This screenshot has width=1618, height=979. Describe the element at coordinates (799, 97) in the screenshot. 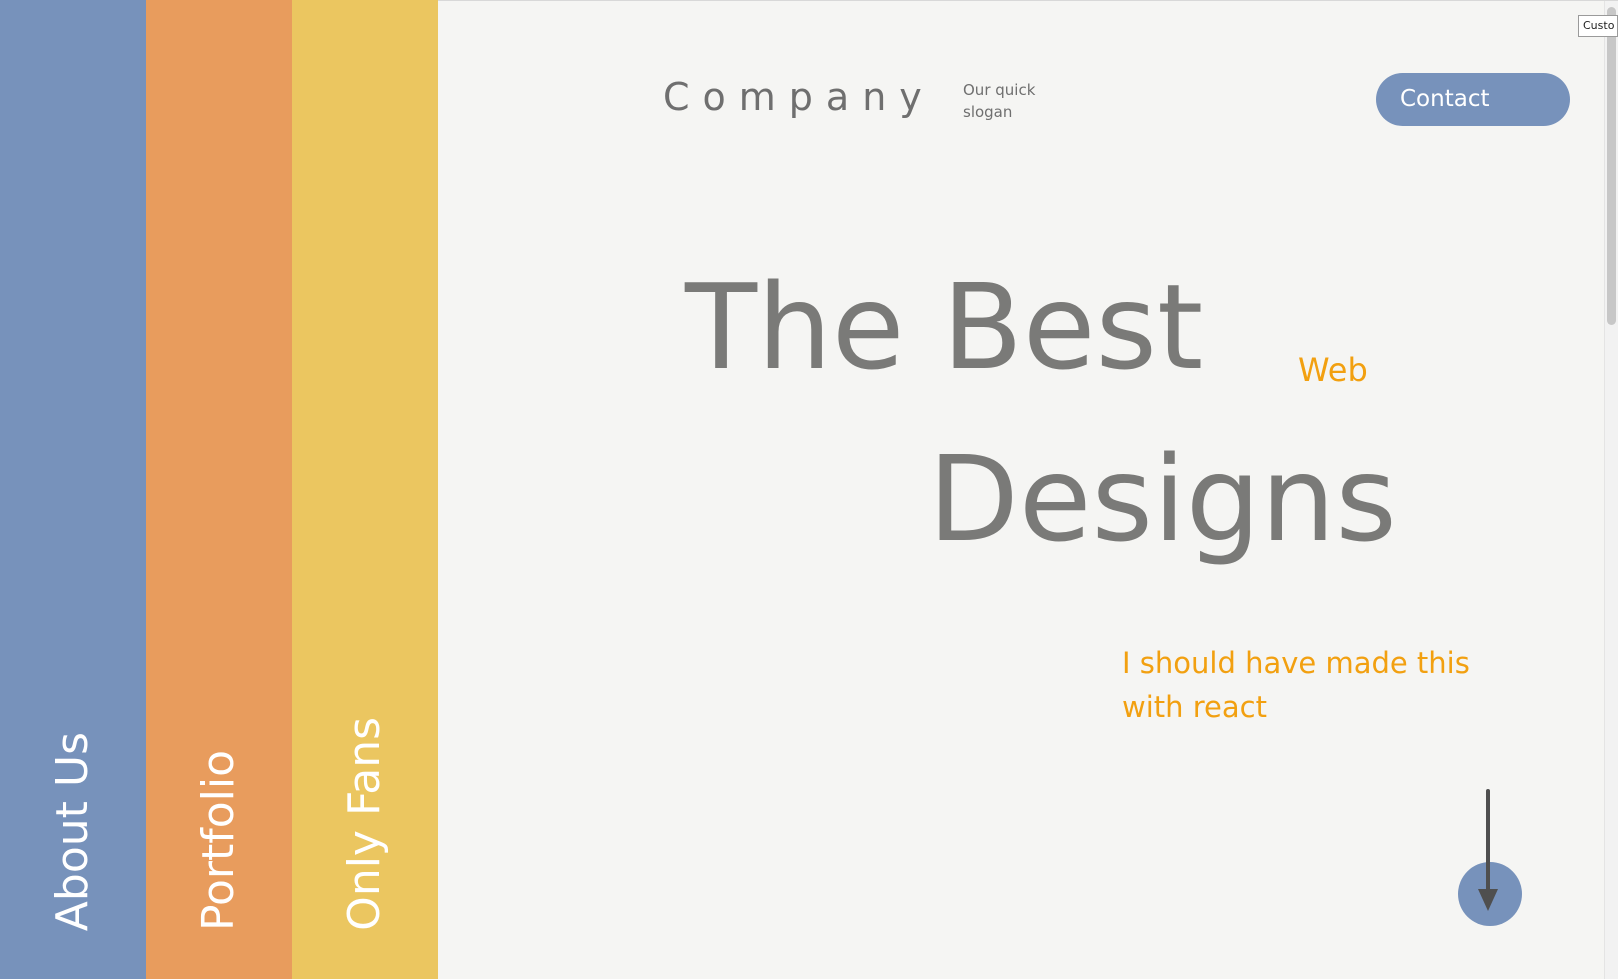

I see `brand-name: Company` at that location.